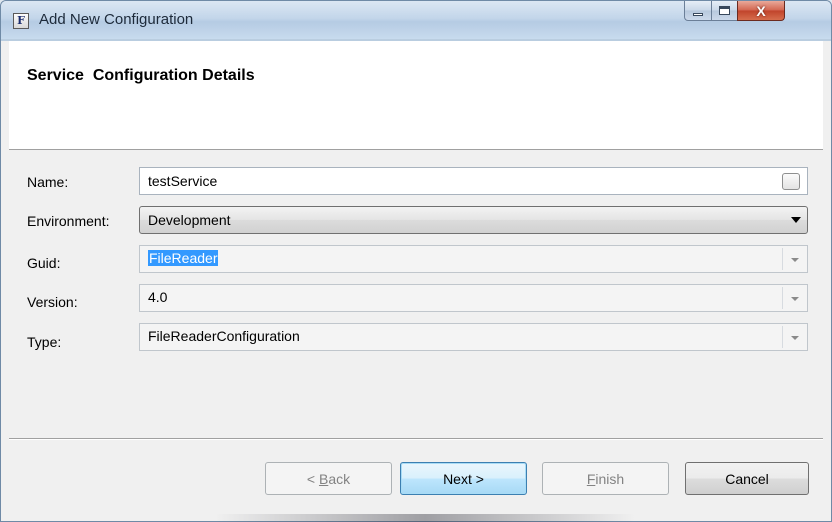  What do you see at coordinates (698, 11) in the screenshot?
I see `minimize-button` at bounding box center [698, 11].